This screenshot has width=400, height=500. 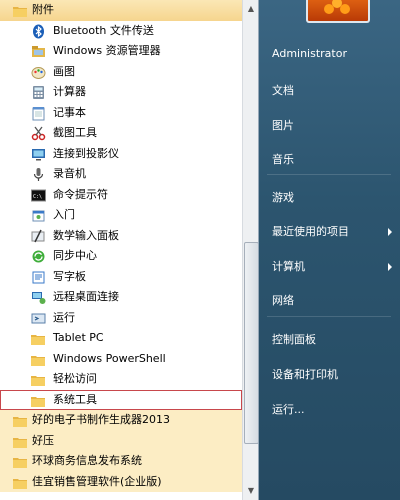 I want to click on getting-started-icon, so click(x=38, y=215).